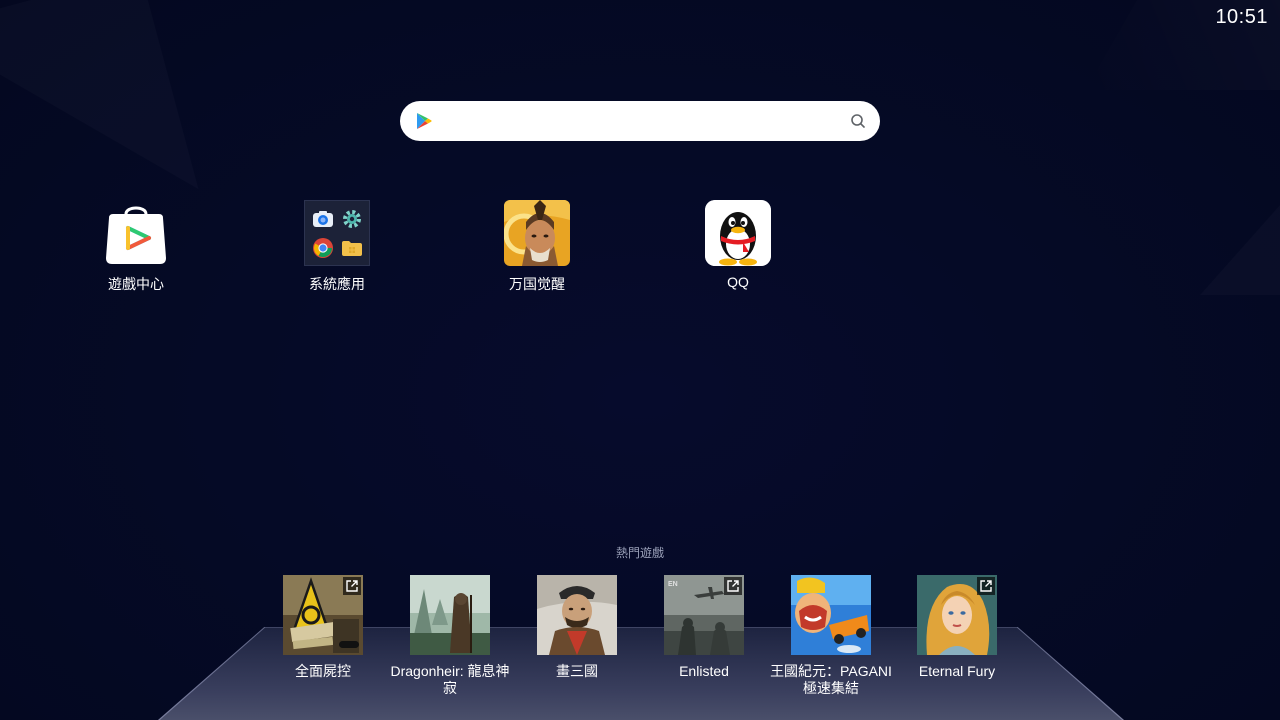 The width and height of the screenshot is (1280, 720). What do you see at coordinates (537, 233) in the screenshot?
I see `rise-of-kingdoms-icon` at bounding box center [537, 233].